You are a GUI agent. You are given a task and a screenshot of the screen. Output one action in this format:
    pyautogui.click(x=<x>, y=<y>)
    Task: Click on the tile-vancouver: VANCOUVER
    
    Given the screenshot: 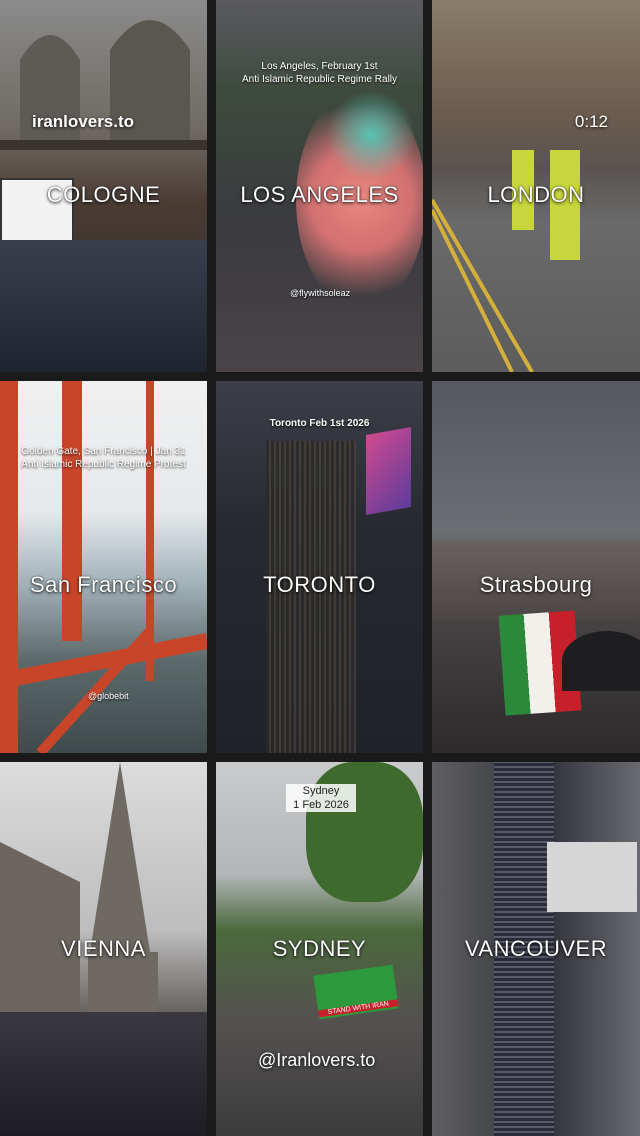 What is the action you would take?
    pyautogui.click(x=536, y=949)
    